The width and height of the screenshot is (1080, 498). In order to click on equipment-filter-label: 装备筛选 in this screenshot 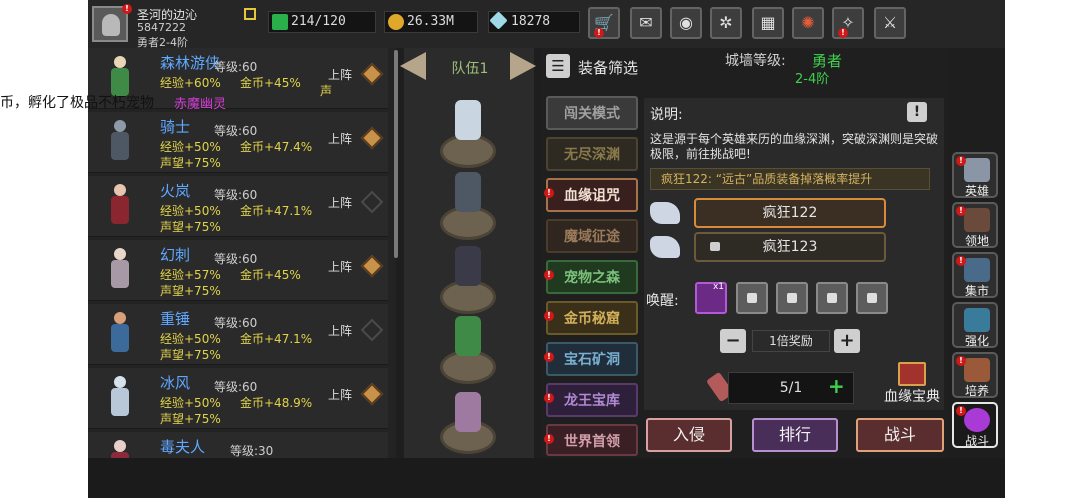, I will do `click(608, 67)`.